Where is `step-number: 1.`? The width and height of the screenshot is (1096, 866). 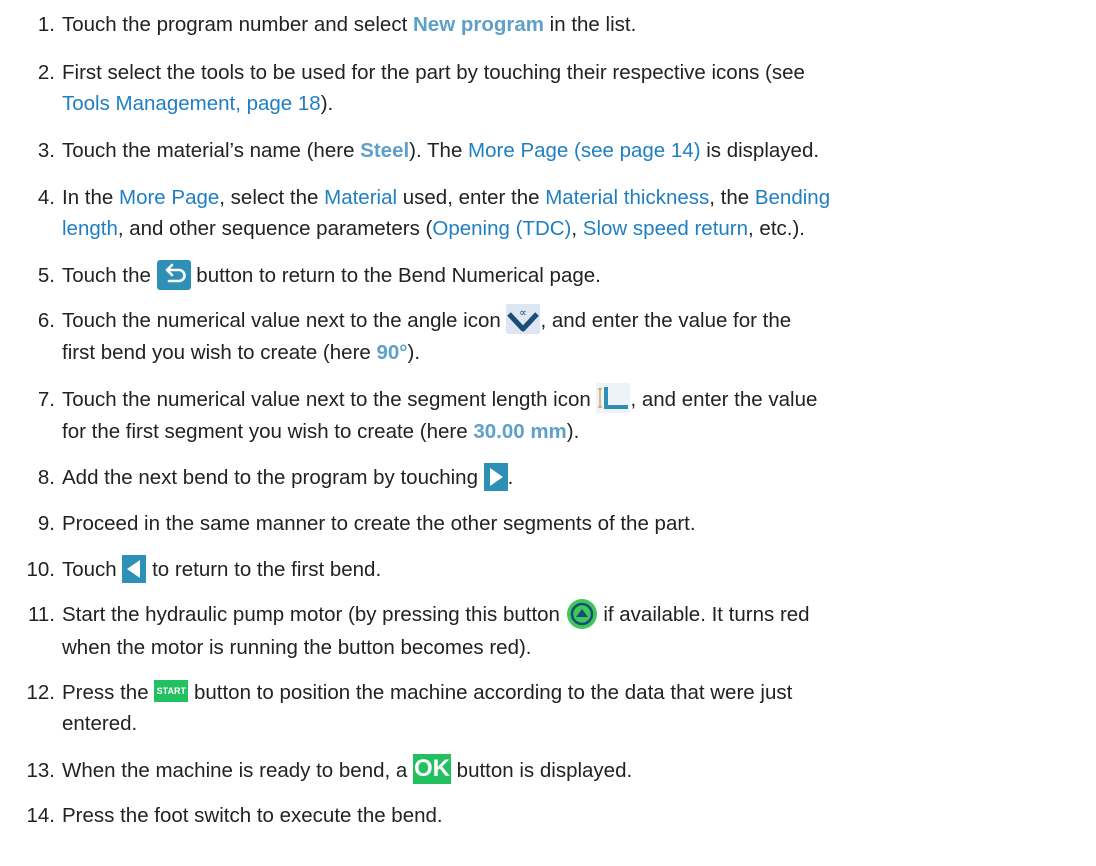
step-number: 1. is located at coordinates (46, 24).